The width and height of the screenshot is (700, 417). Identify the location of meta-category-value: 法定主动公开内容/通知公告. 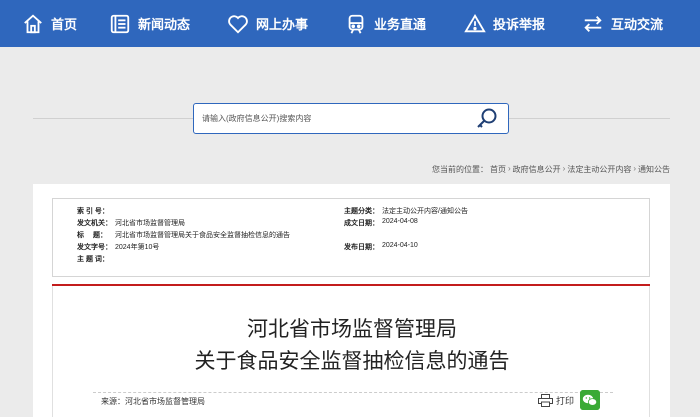
(425, 211).